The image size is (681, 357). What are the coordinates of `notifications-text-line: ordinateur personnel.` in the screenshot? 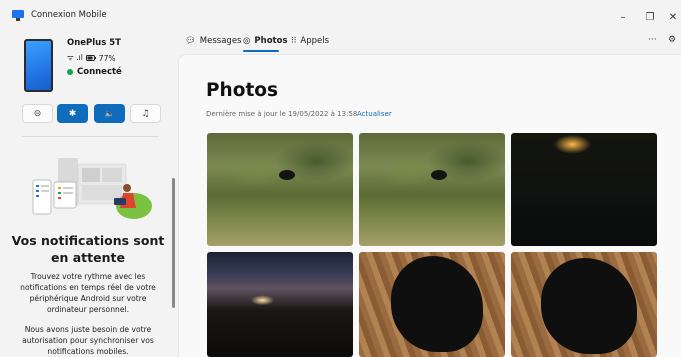 It's located at (88, 309).